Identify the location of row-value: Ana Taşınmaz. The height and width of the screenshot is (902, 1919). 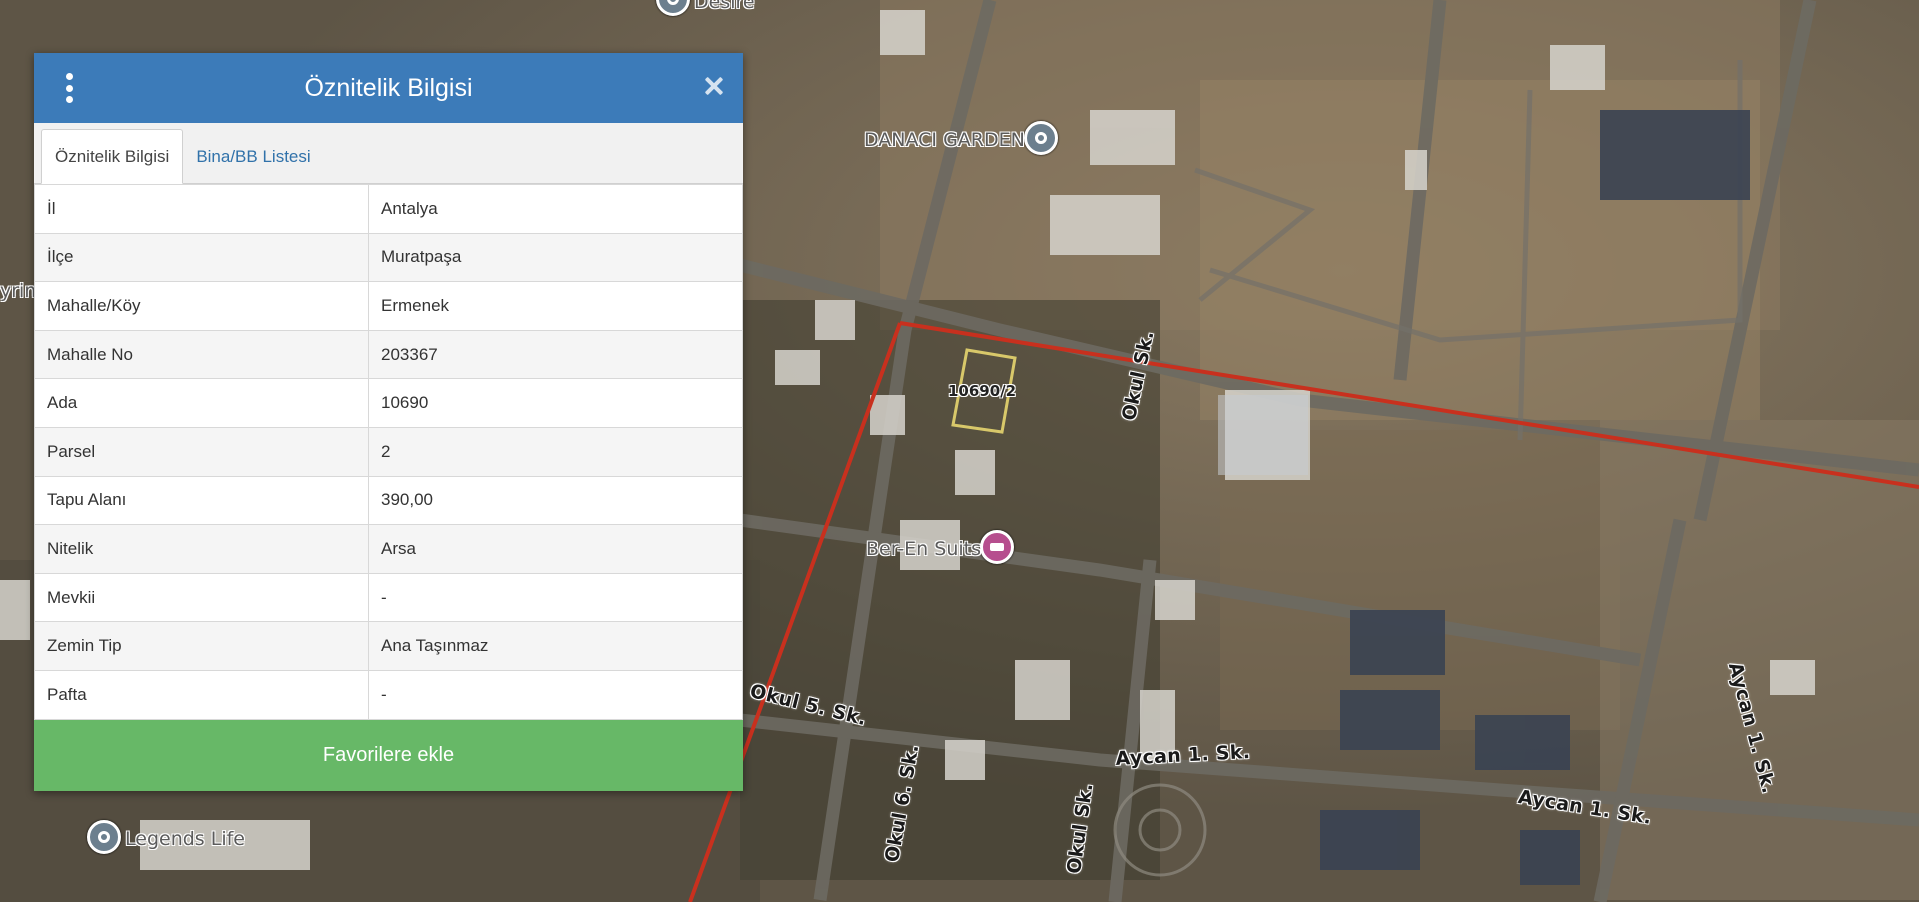
(555, 646).